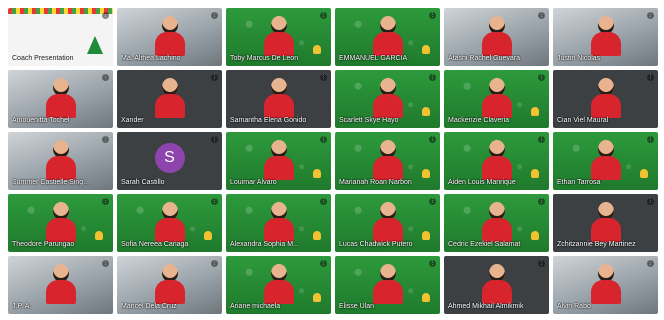 This screenshot has width=664, height=320. What do you see at coordinates (60, 37) in the screenshot?
I see `participant-tile: ⋮ Coach Presentation` at bounding box center [60, 37].